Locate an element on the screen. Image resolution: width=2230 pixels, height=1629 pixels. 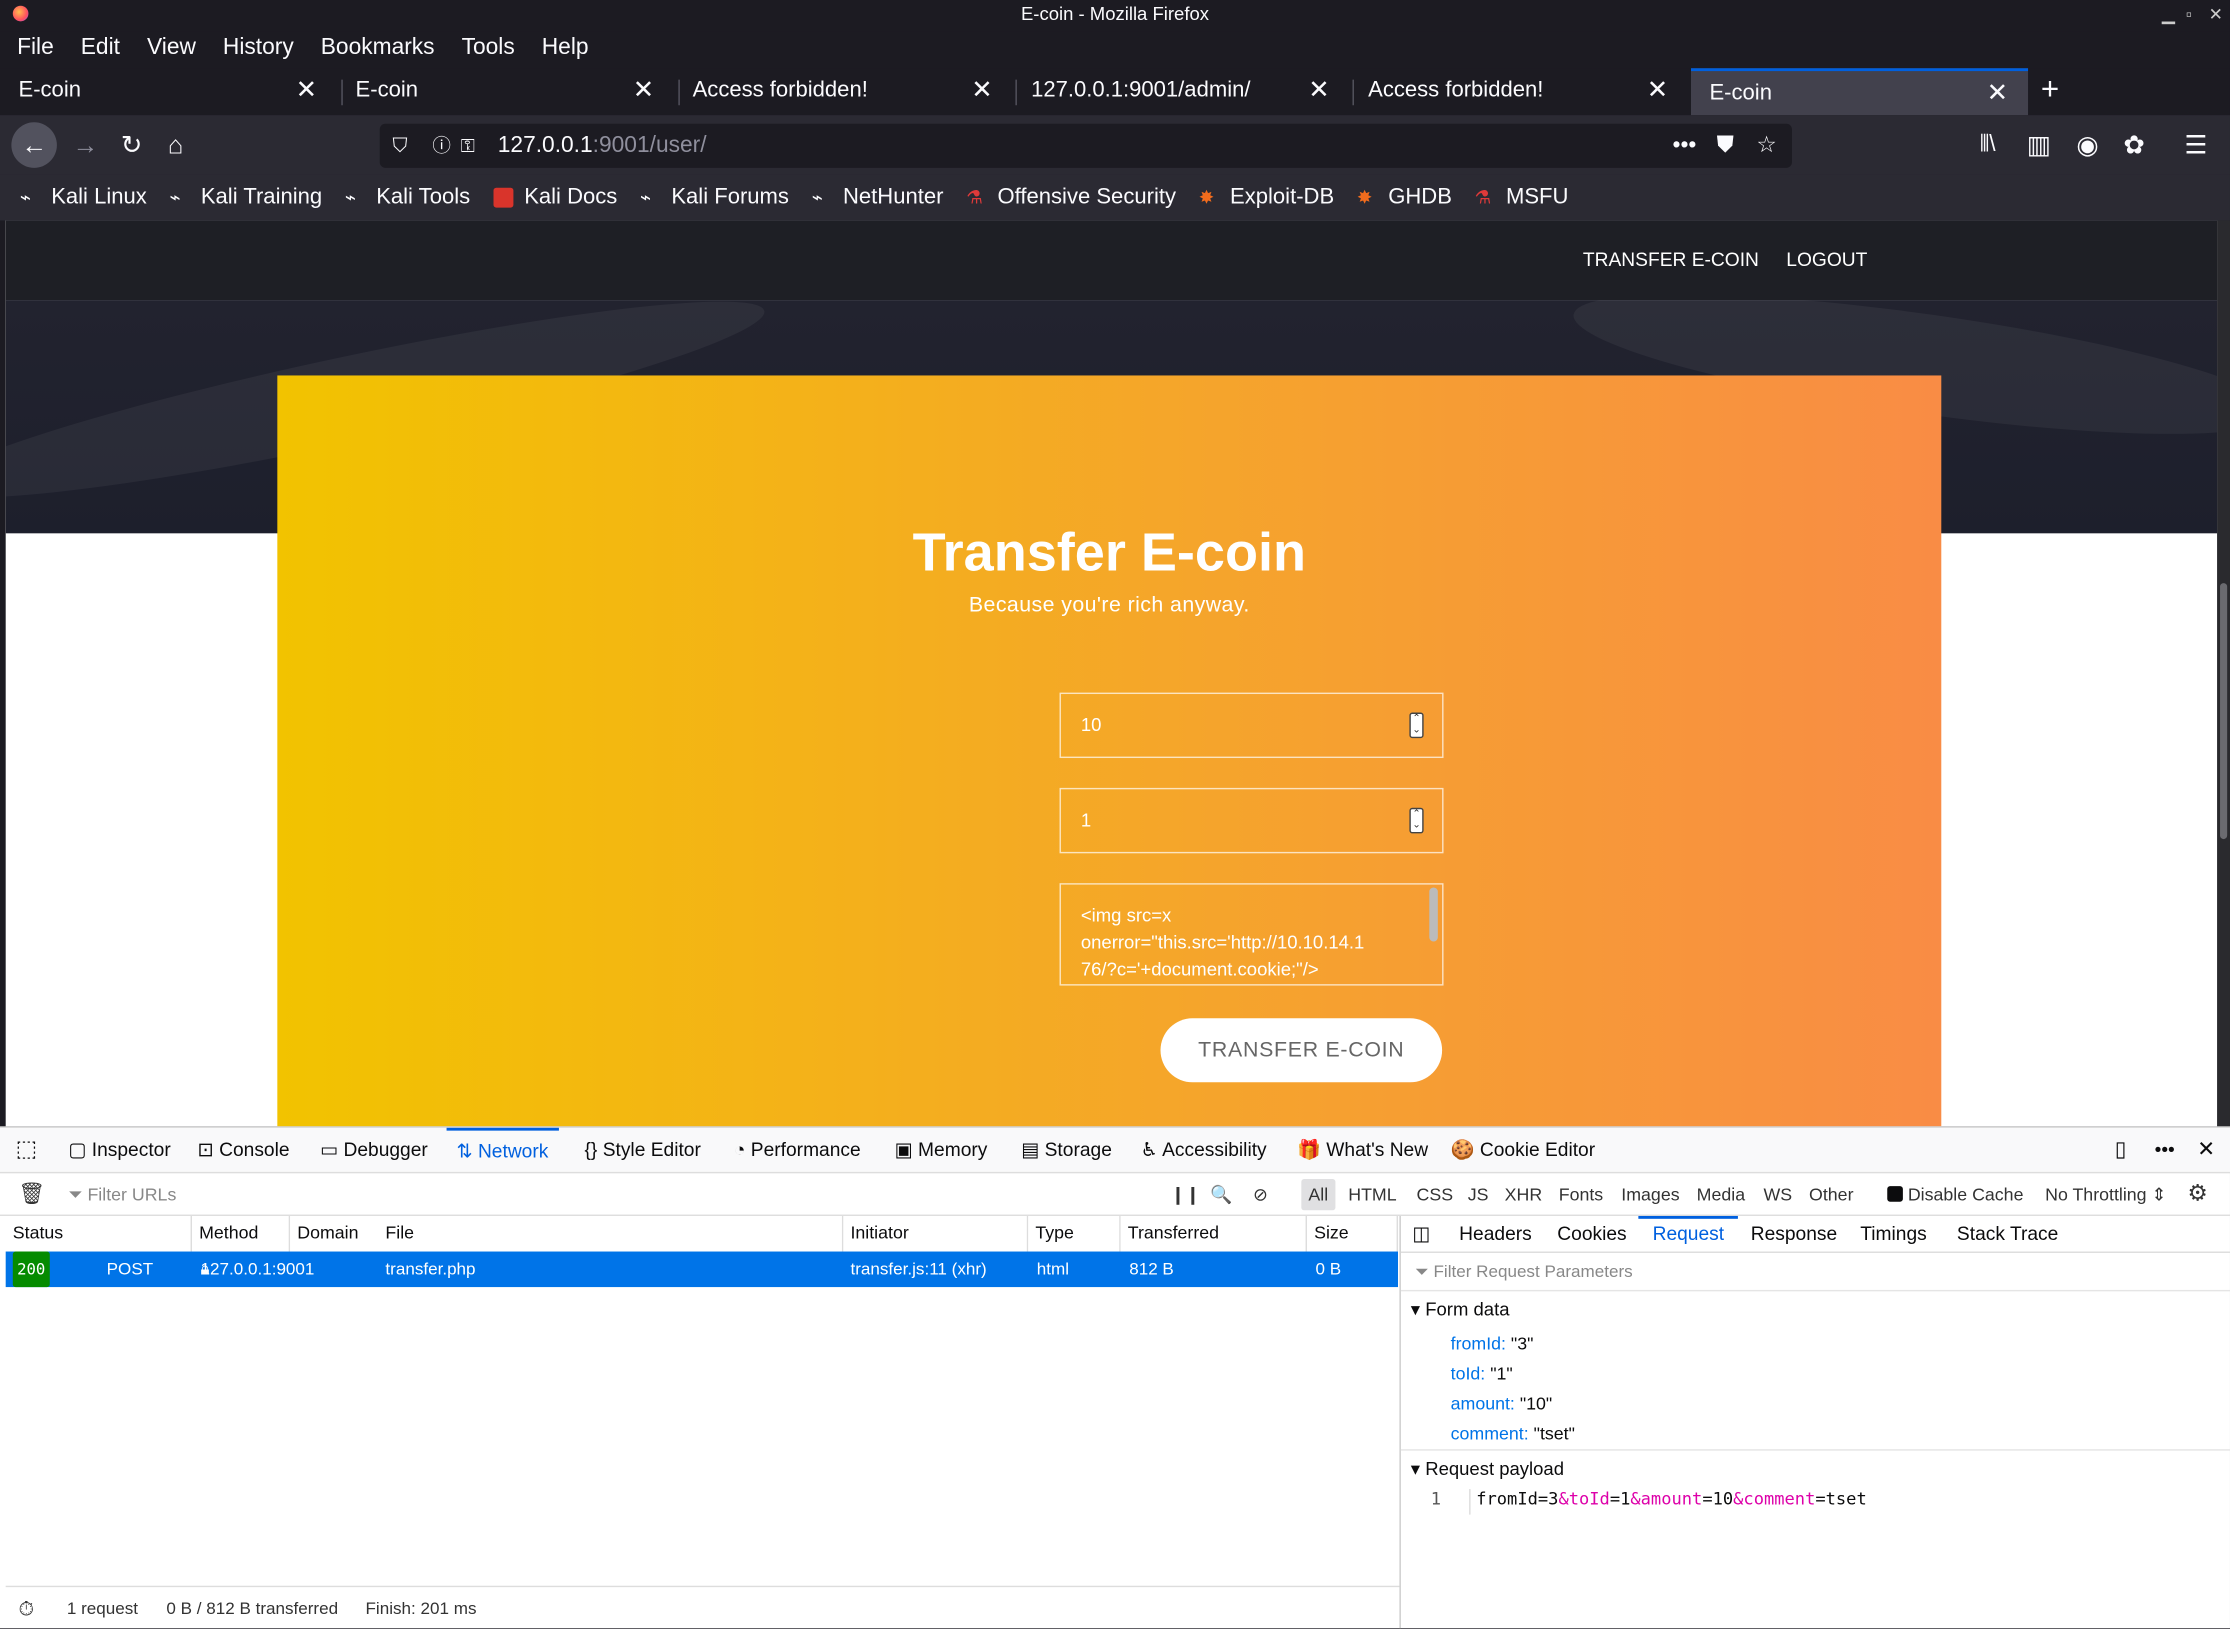
tool-whats-new: 🎁 What's New is located at coordinates (1362, 1151).